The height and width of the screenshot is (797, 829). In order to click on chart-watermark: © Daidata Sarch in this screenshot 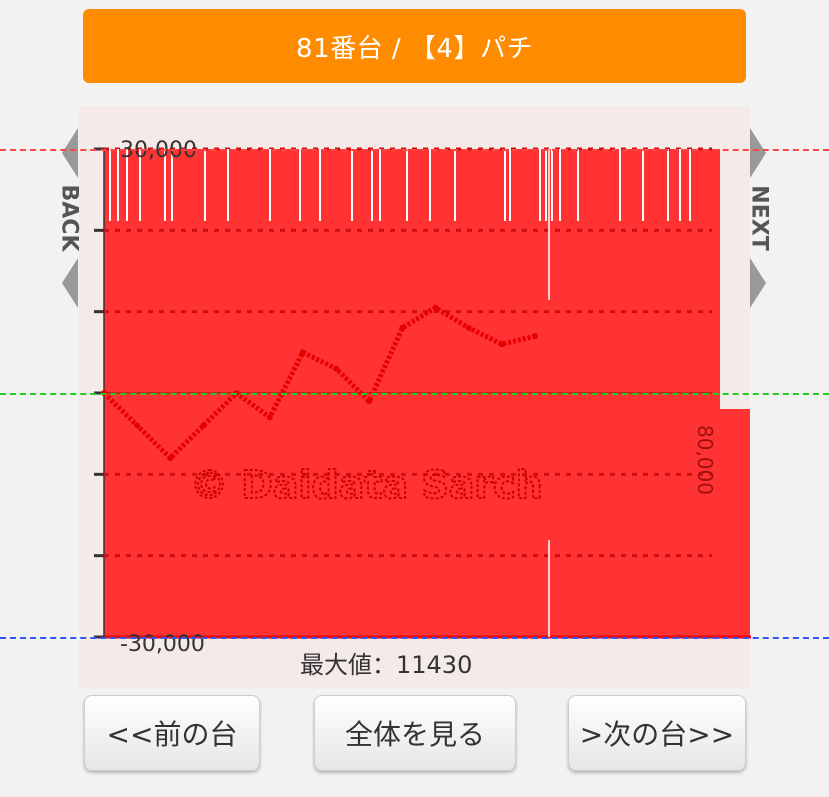, I will do `click(366, 485)`.